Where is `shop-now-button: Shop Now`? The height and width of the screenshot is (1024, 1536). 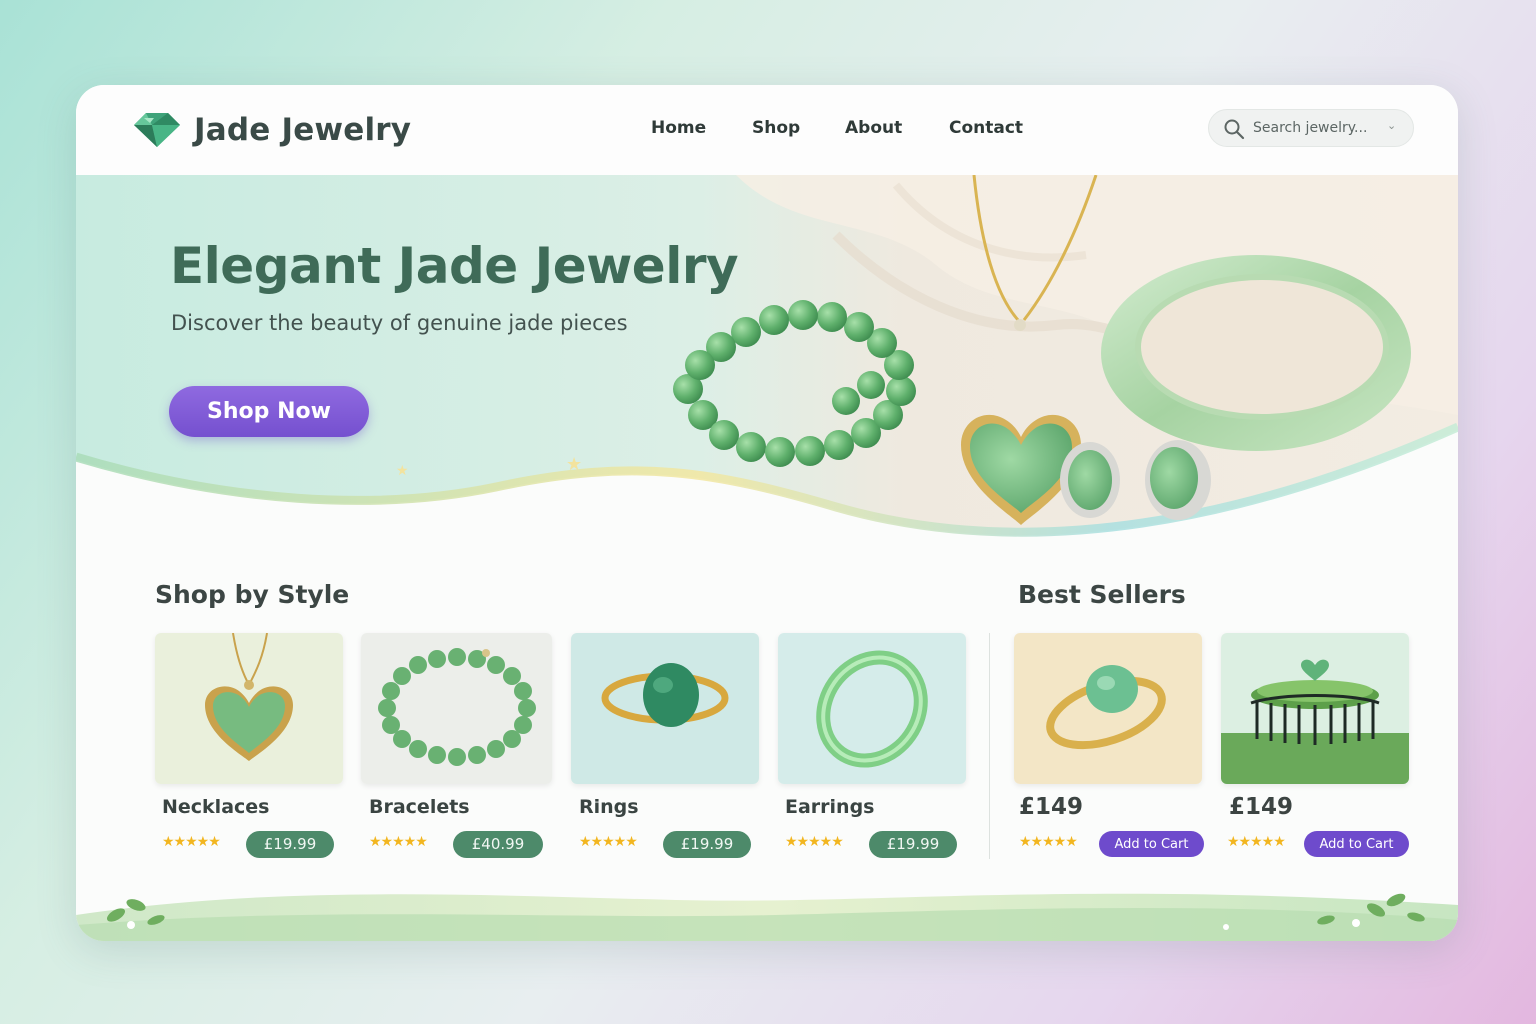 shop-now-button: Shop Now is located at coordinates (269, 411).